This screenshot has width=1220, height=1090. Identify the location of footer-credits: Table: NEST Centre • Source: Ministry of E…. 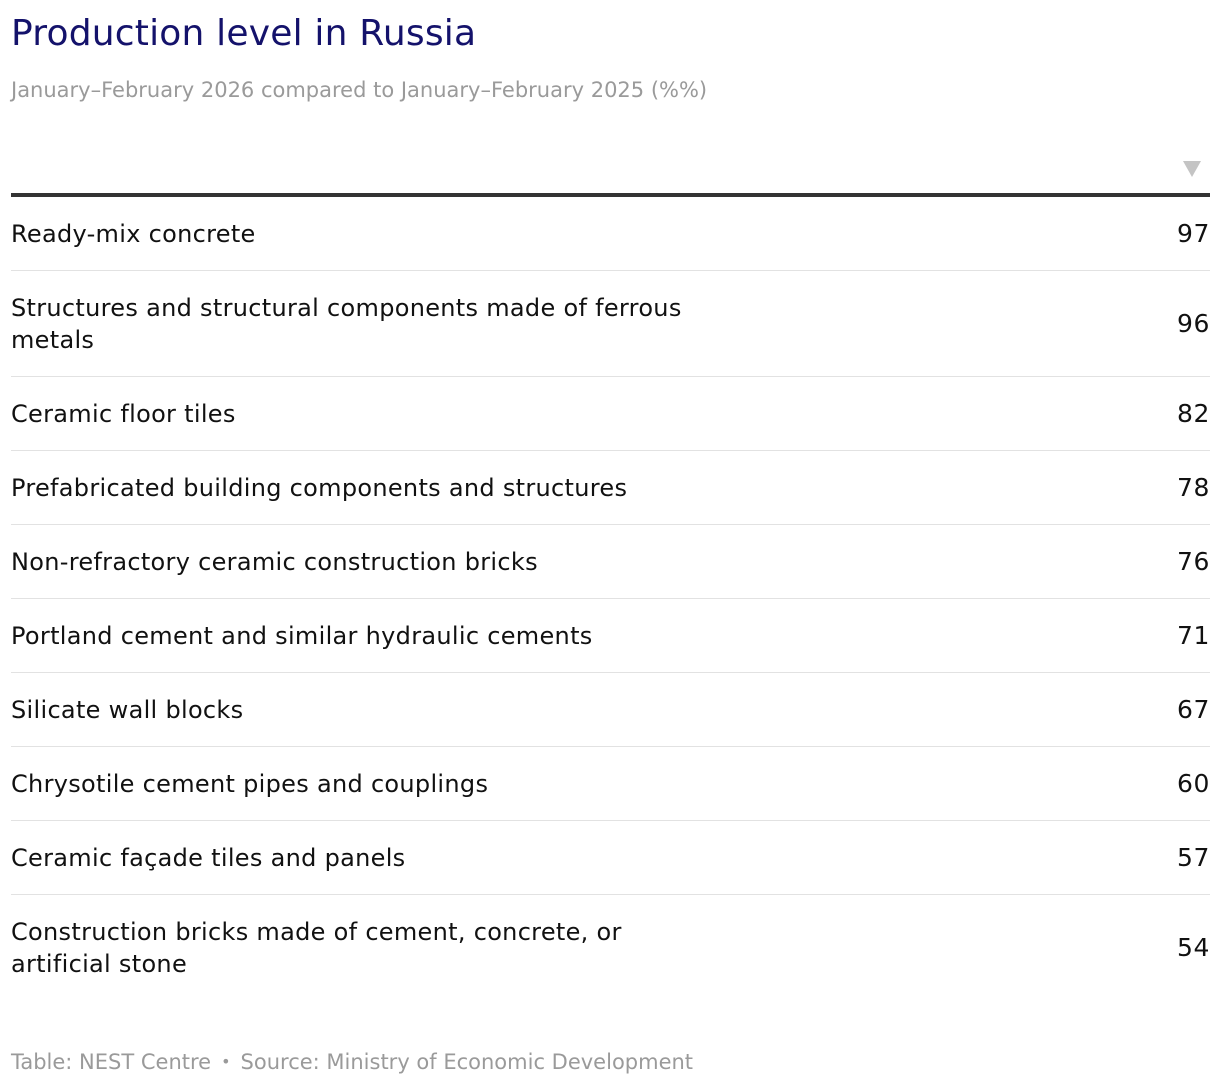
(352, 1063).